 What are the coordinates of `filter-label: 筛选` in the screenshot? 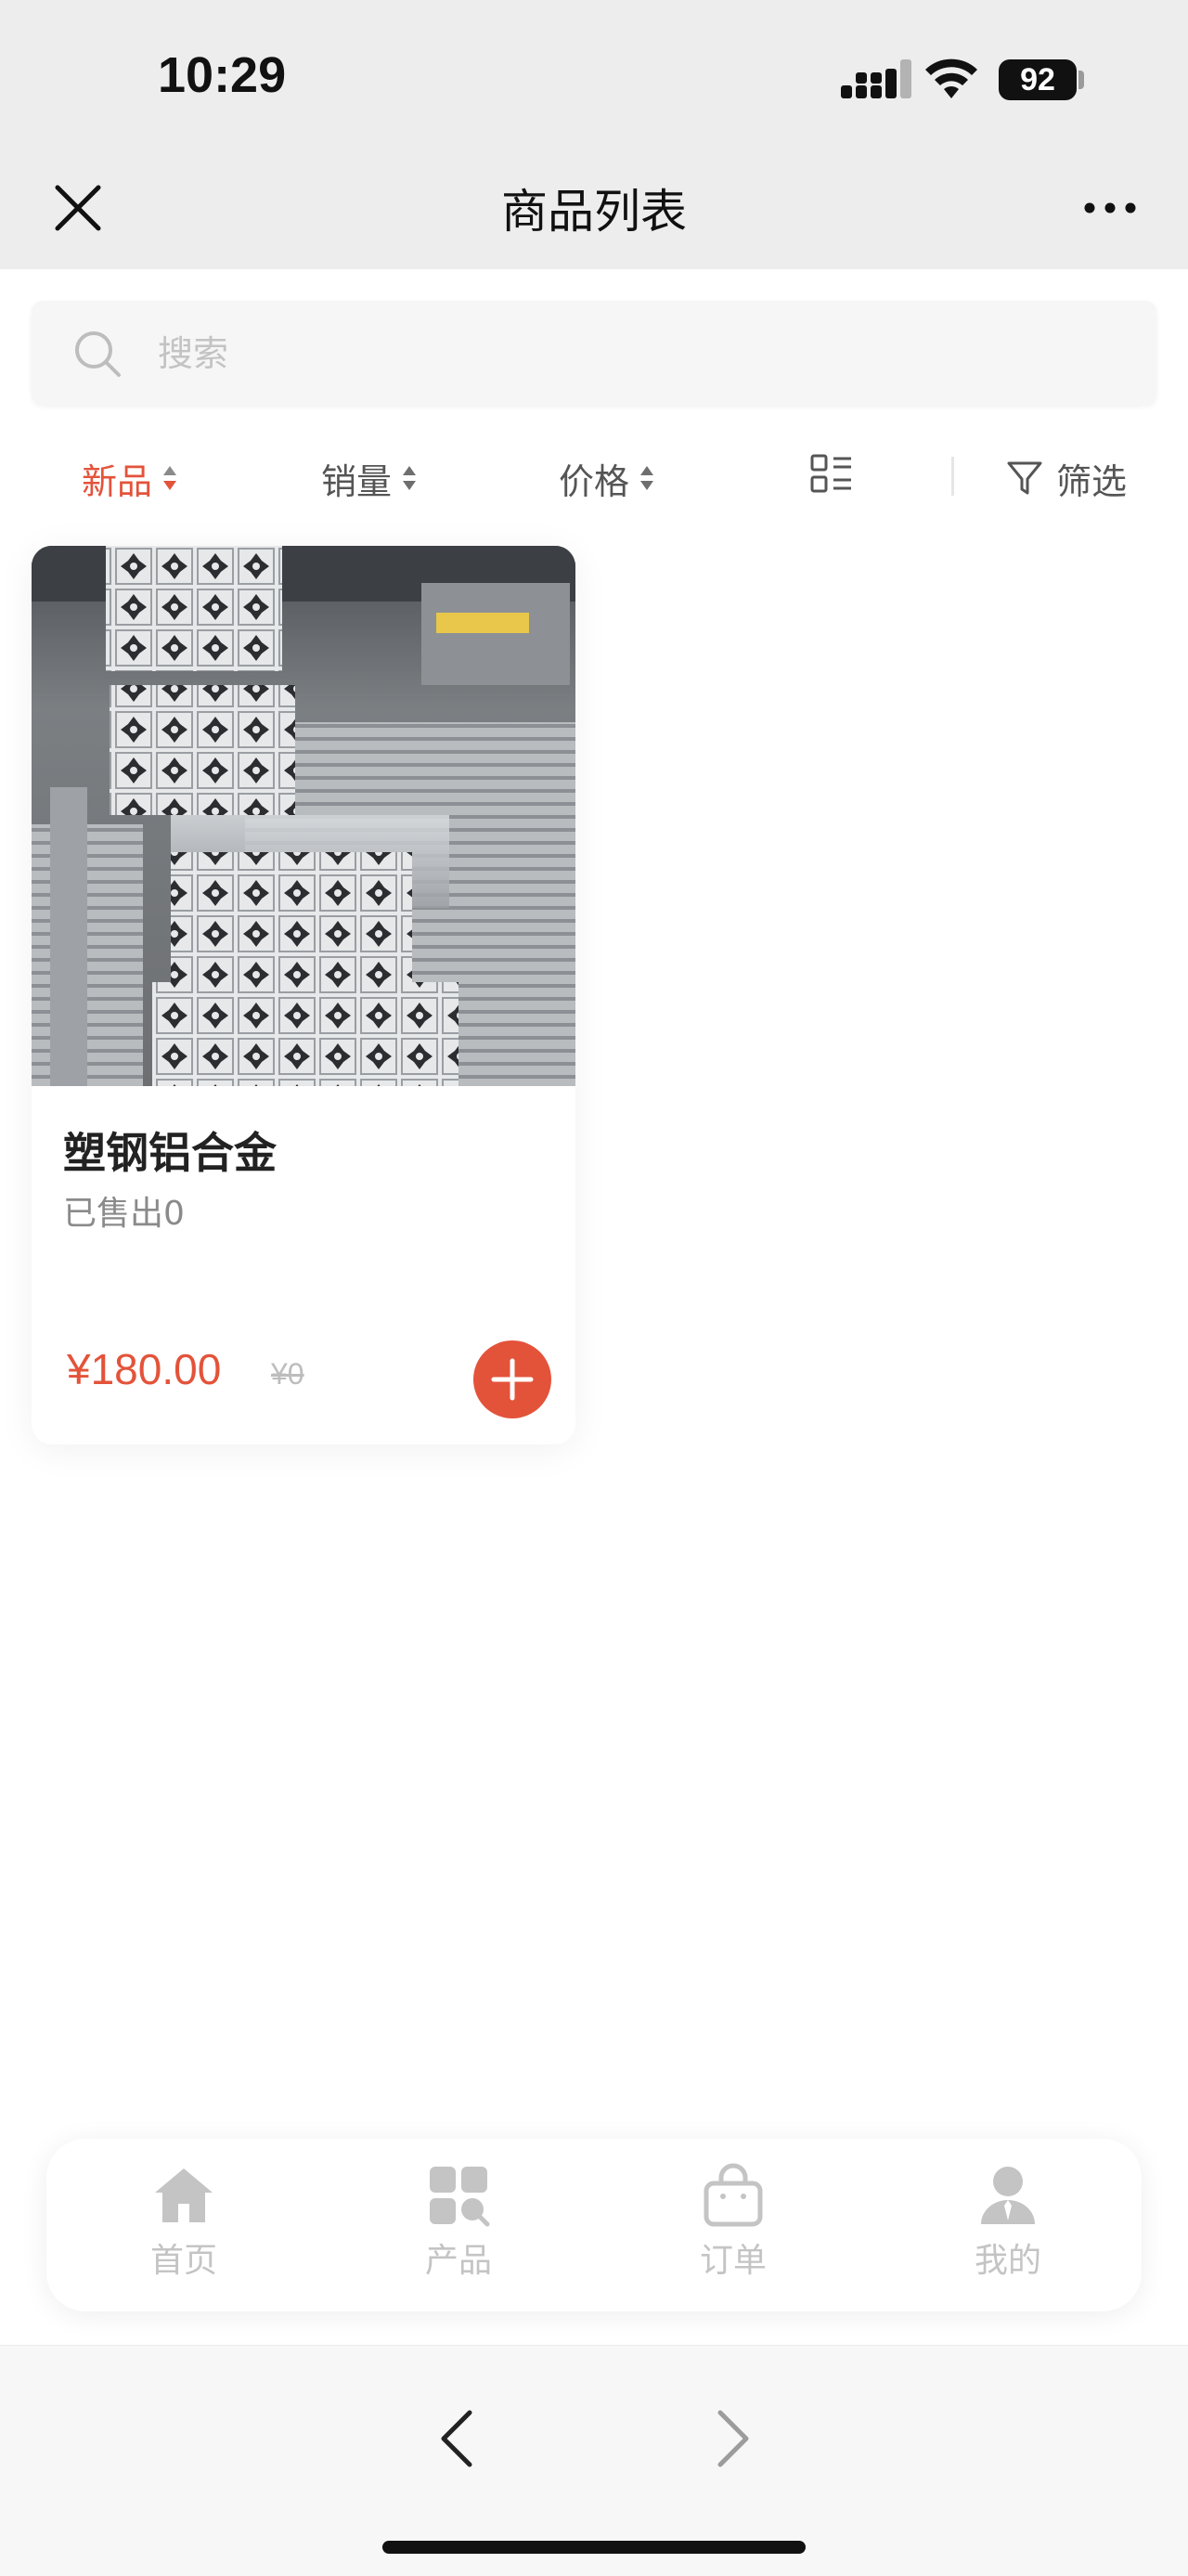 It's located at (1092, 481).